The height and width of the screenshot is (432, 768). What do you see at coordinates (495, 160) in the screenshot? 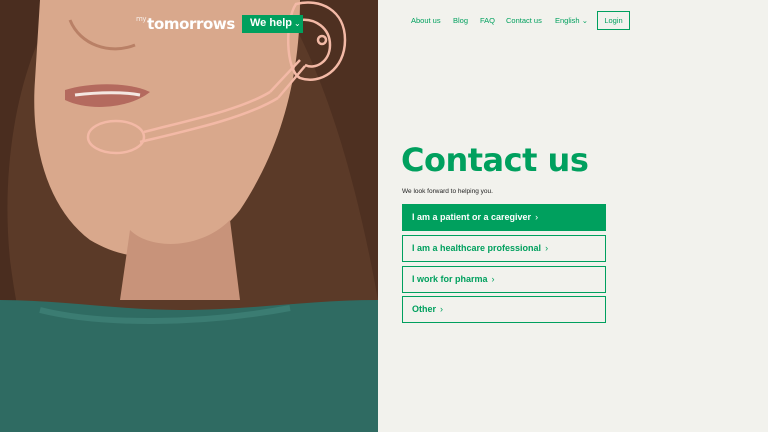
I see `page-title: Contact us` at bounding box center [495, 160].